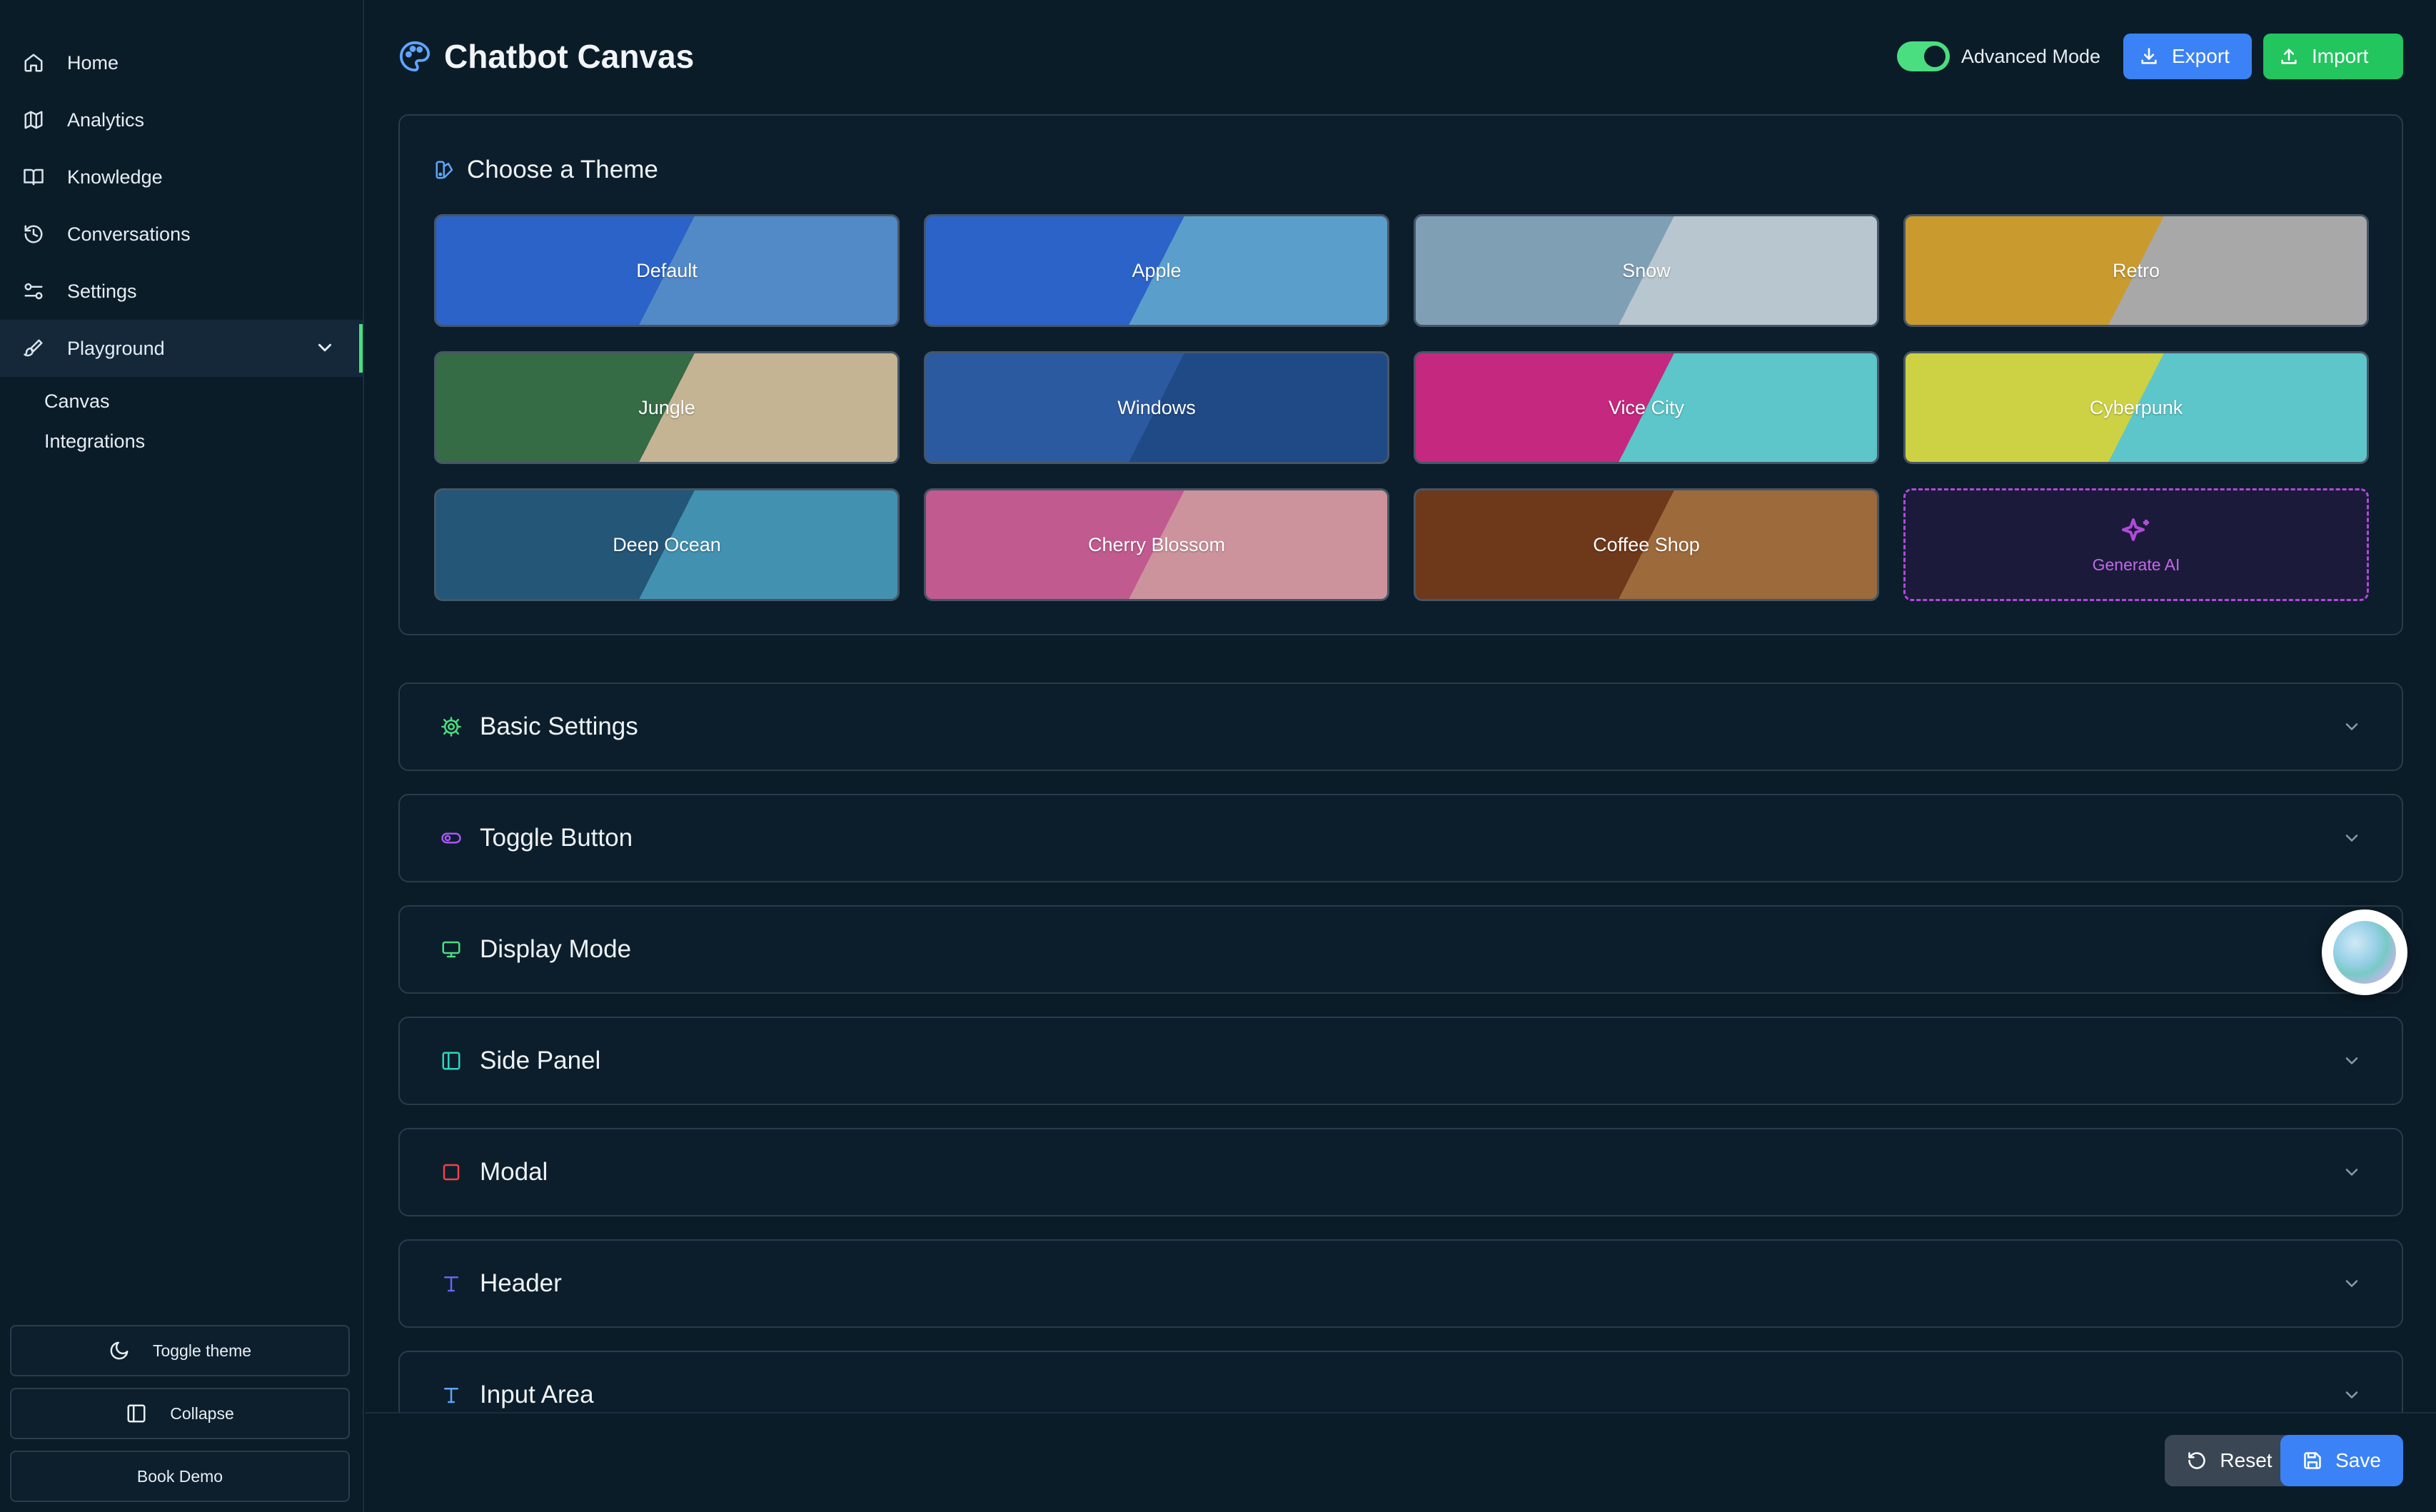 This screenshot has height=1512, width=2436. What do you see at coordinates (1400, 949) in the screenshot?
I see `section-display-mode: Display Mode` at bounding box center [1400, 949].